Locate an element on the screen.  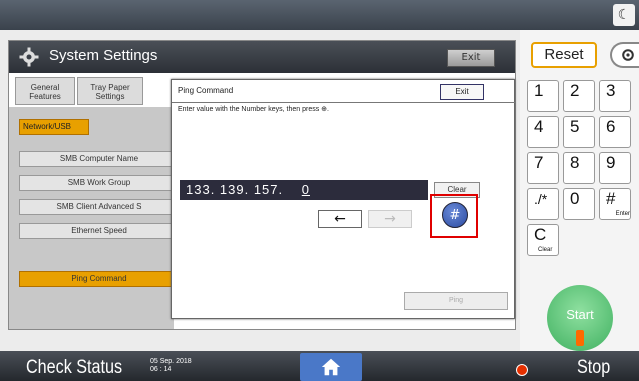
key-hash-enter: # Enter is located at coordinates (615, 204).